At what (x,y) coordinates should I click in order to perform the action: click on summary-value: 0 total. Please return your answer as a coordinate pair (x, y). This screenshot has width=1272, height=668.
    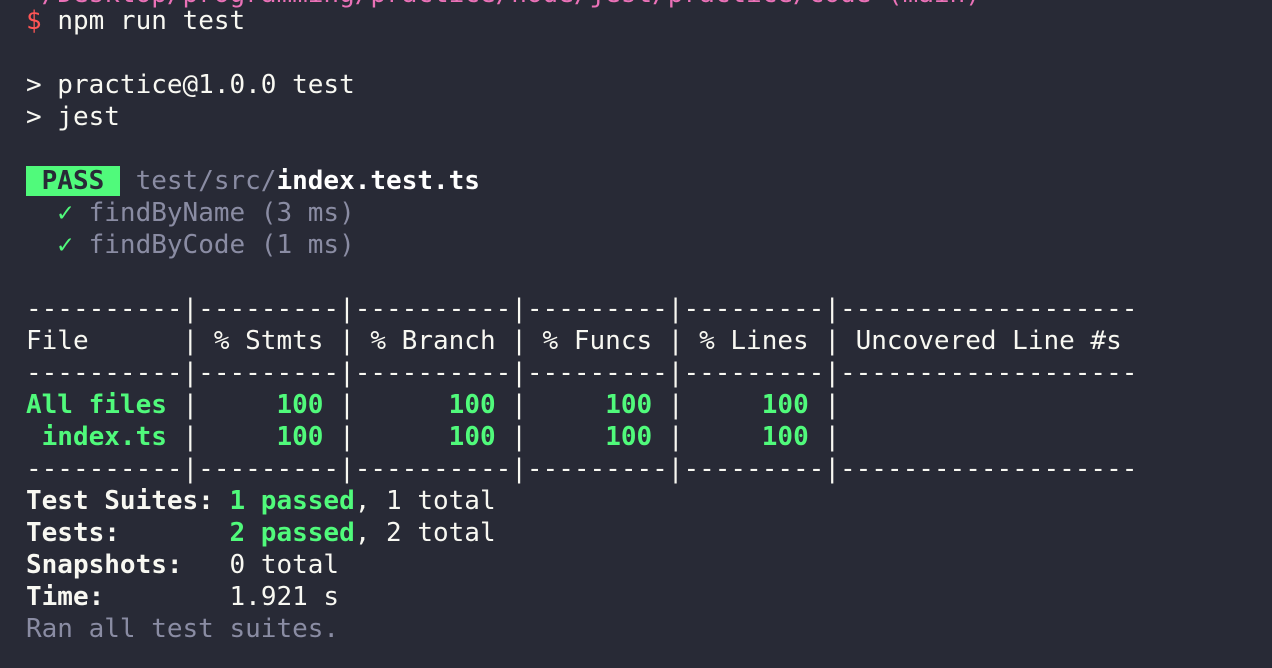
    Looking at the image, I should click on (284, 565).